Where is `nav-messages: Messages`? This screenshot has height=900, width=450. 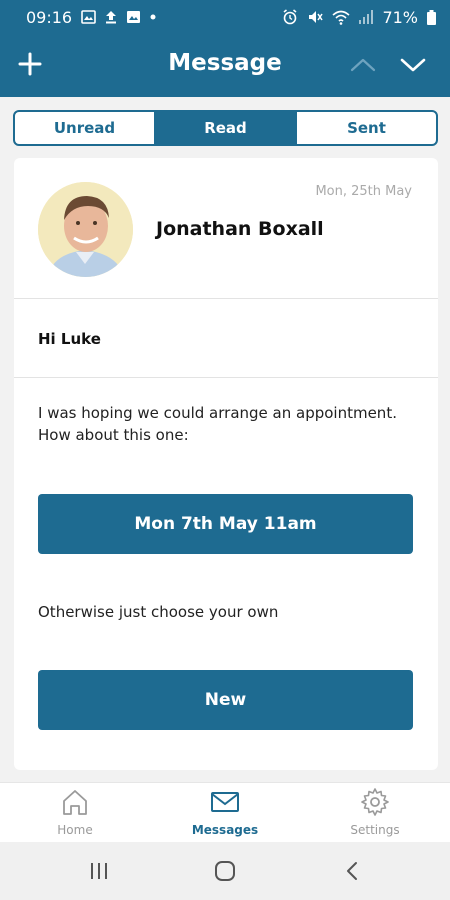
nav-messages: Messages is located at coordinates (225, 812).